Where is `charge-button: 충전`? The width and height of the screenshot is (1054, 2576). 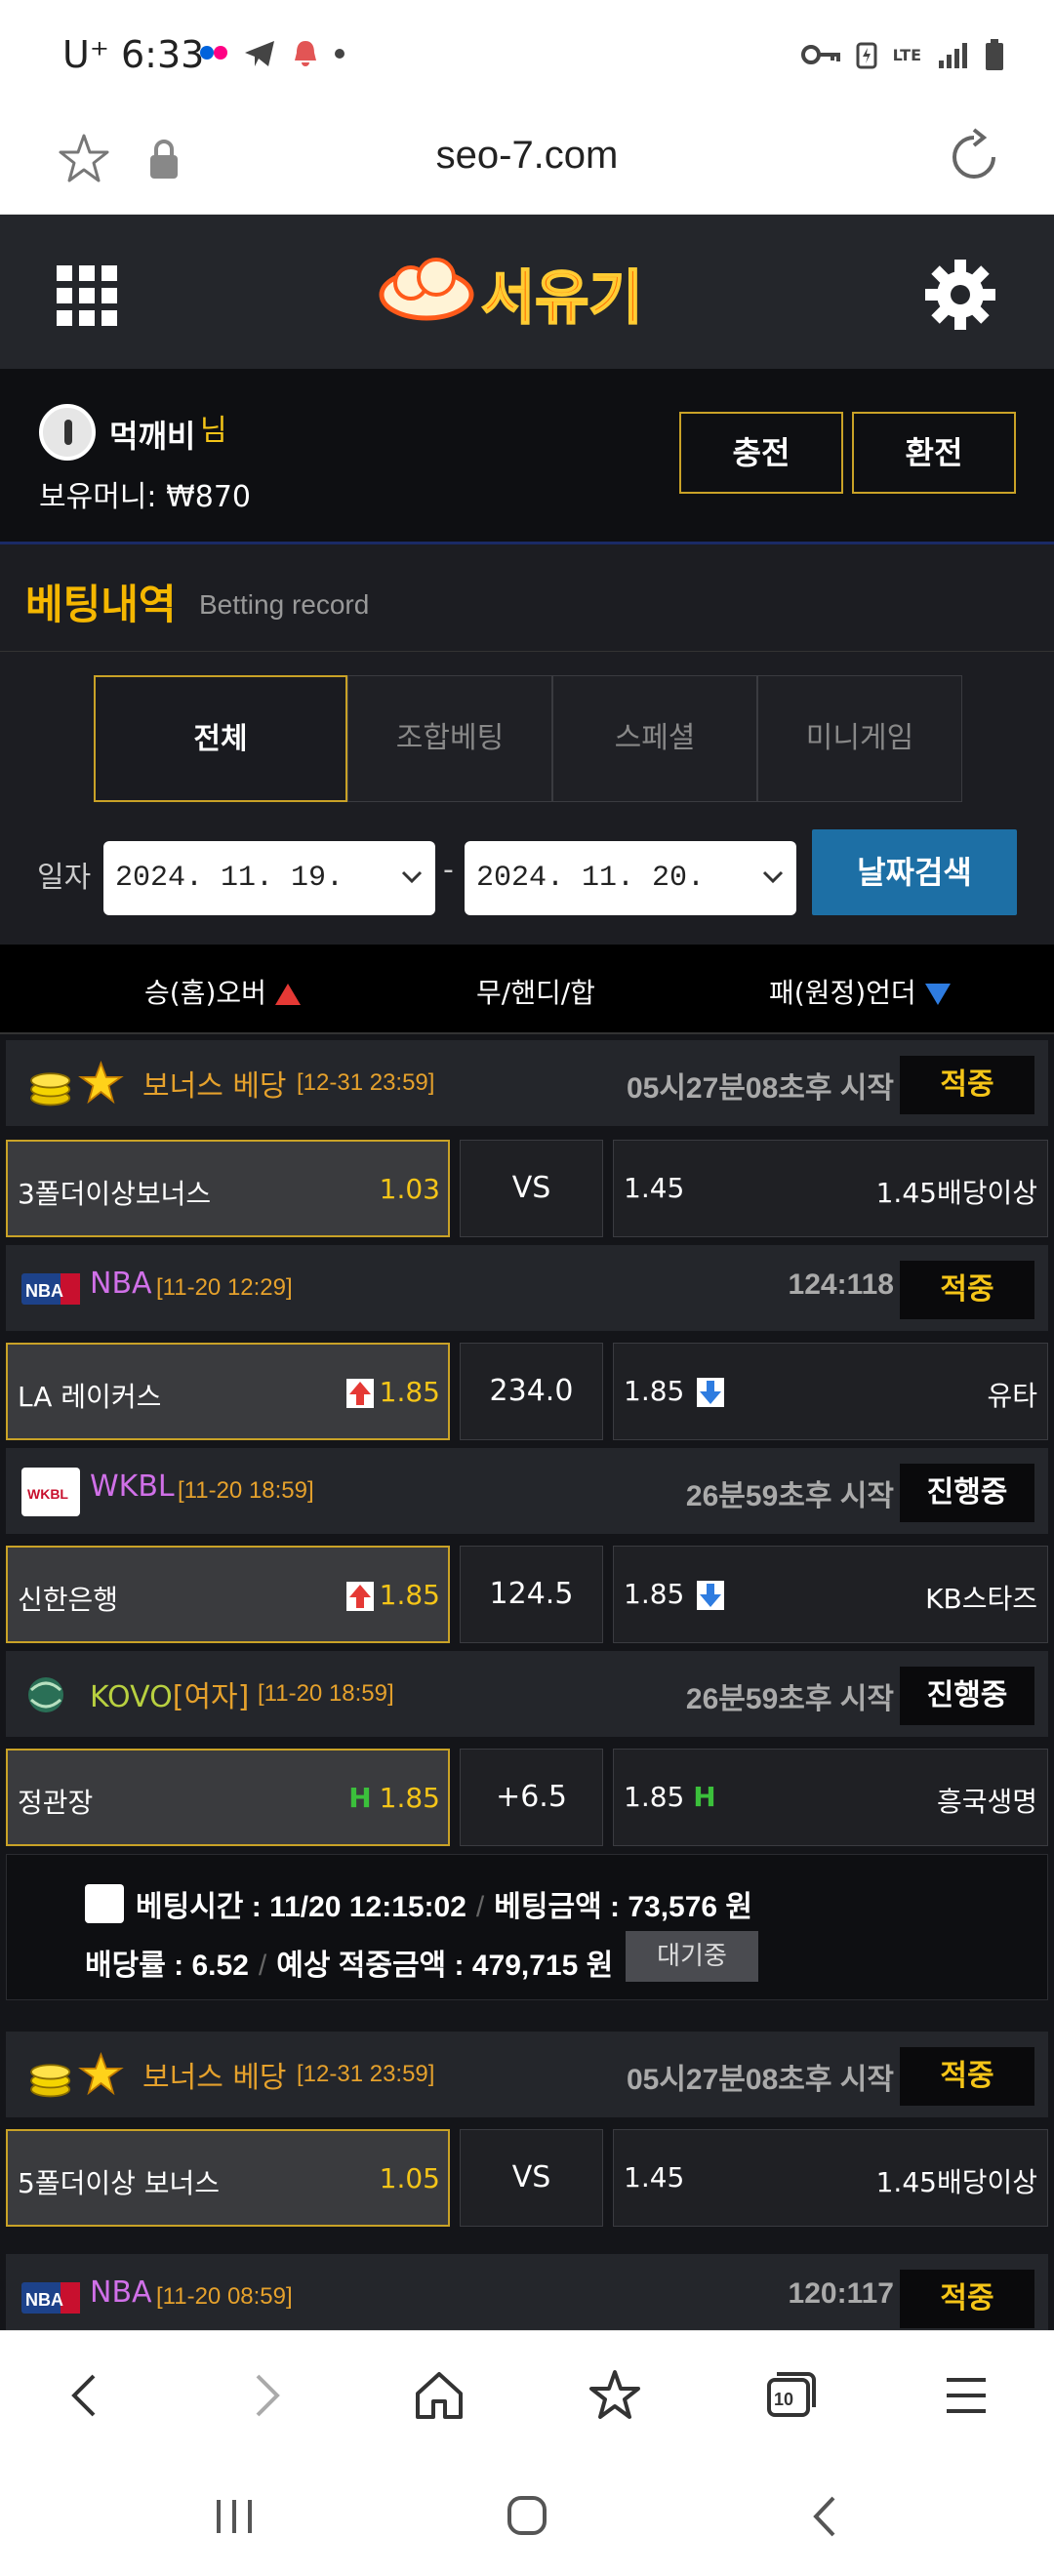
charge-button: 충전 is located at coordinates (761, 453).